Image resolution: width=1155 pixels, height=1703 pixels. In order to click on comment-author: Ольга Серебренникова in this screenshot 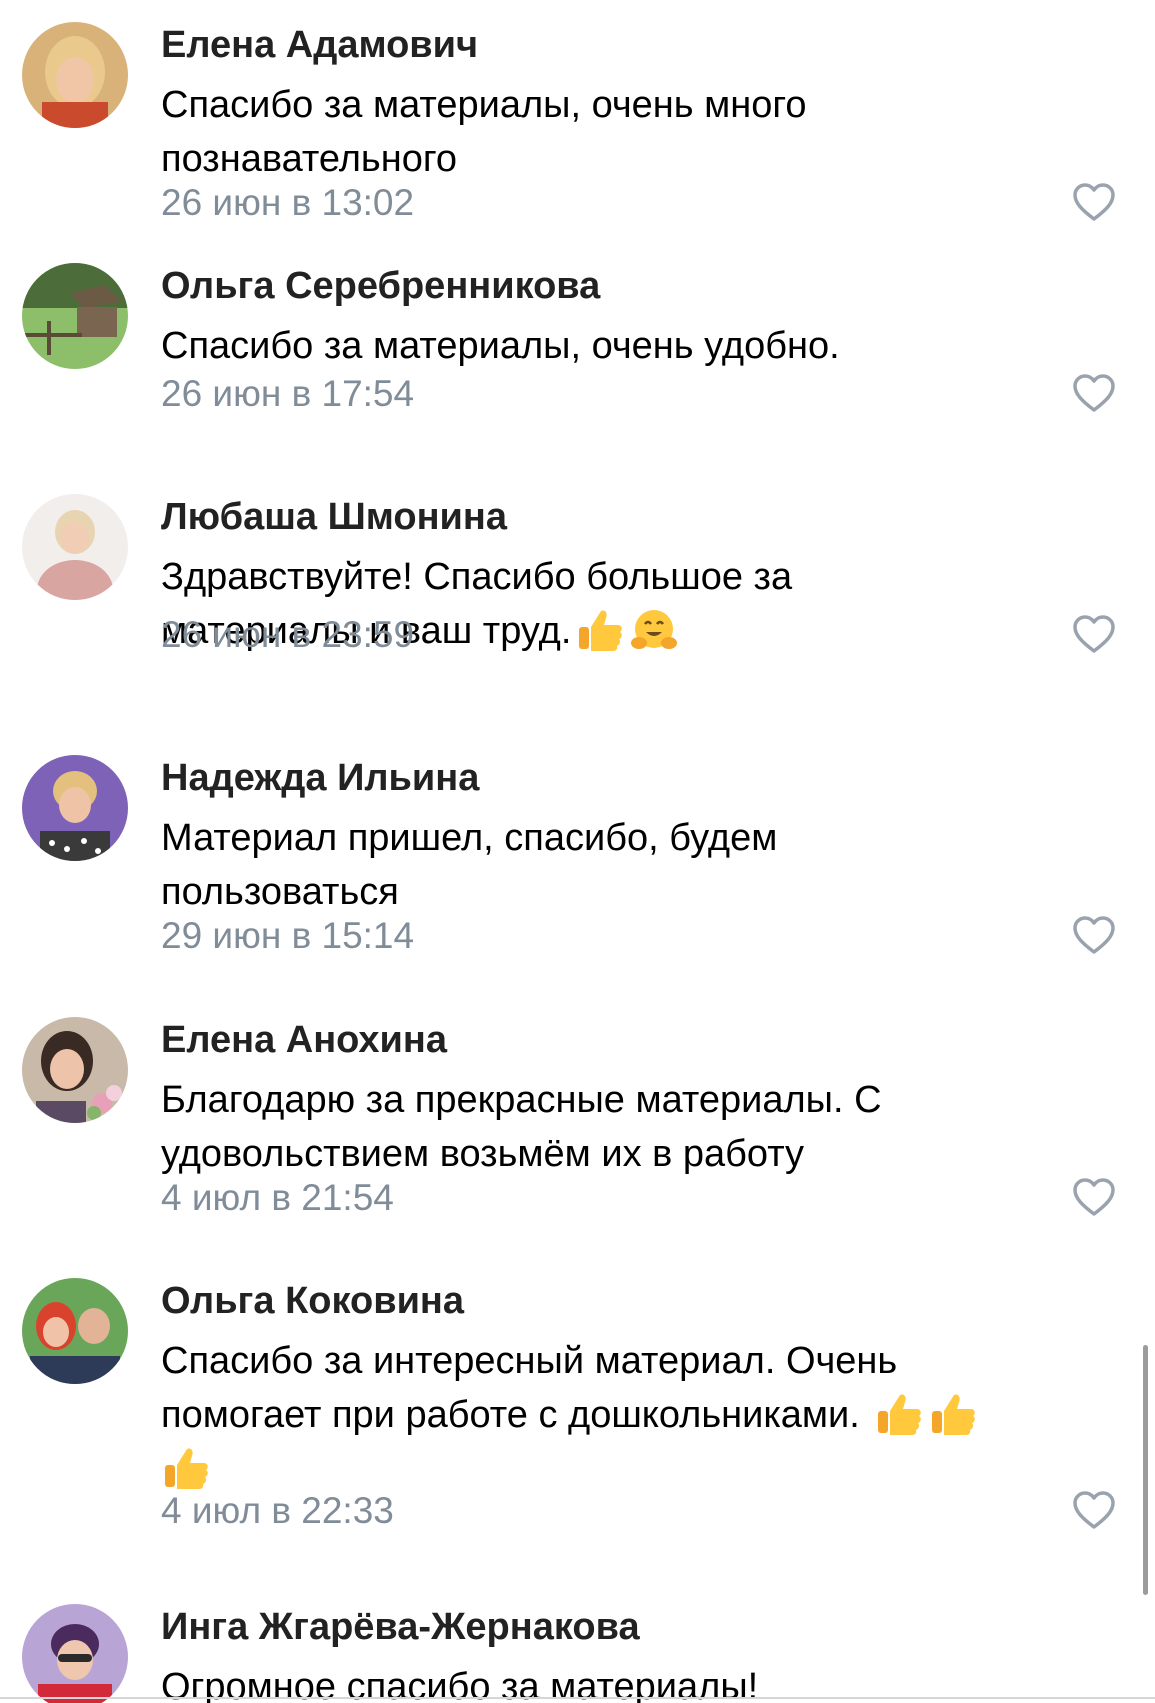, I will do `click(380, 286)`.